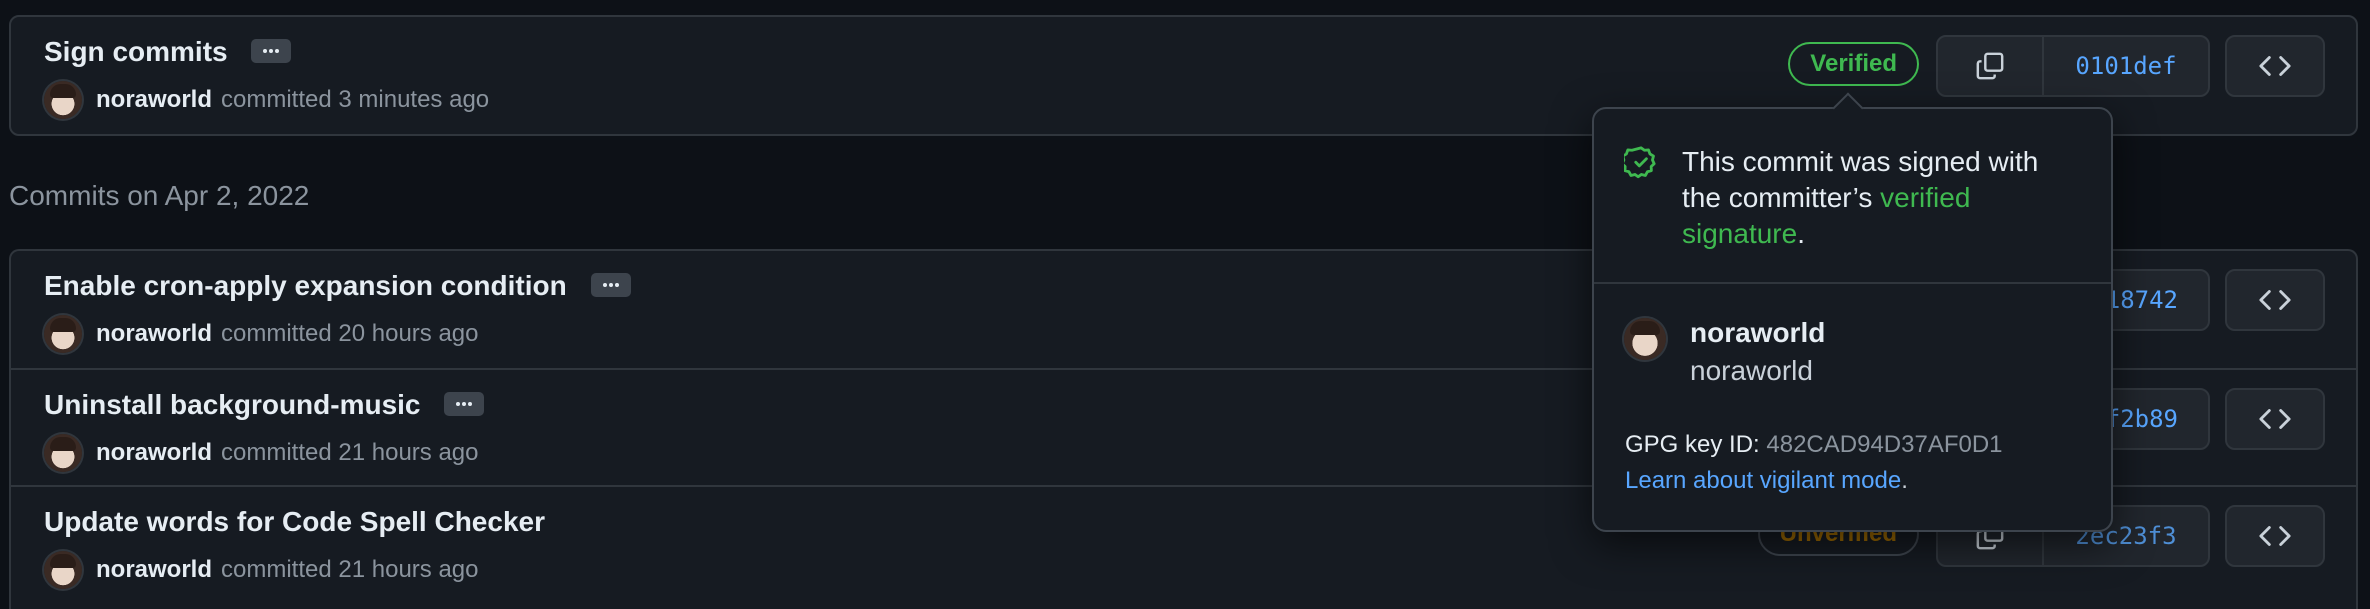 This screenshot has width=2370, height=609. I want to click on commit-meta: noraworld committed 20 hours ago, so click(261, 334).